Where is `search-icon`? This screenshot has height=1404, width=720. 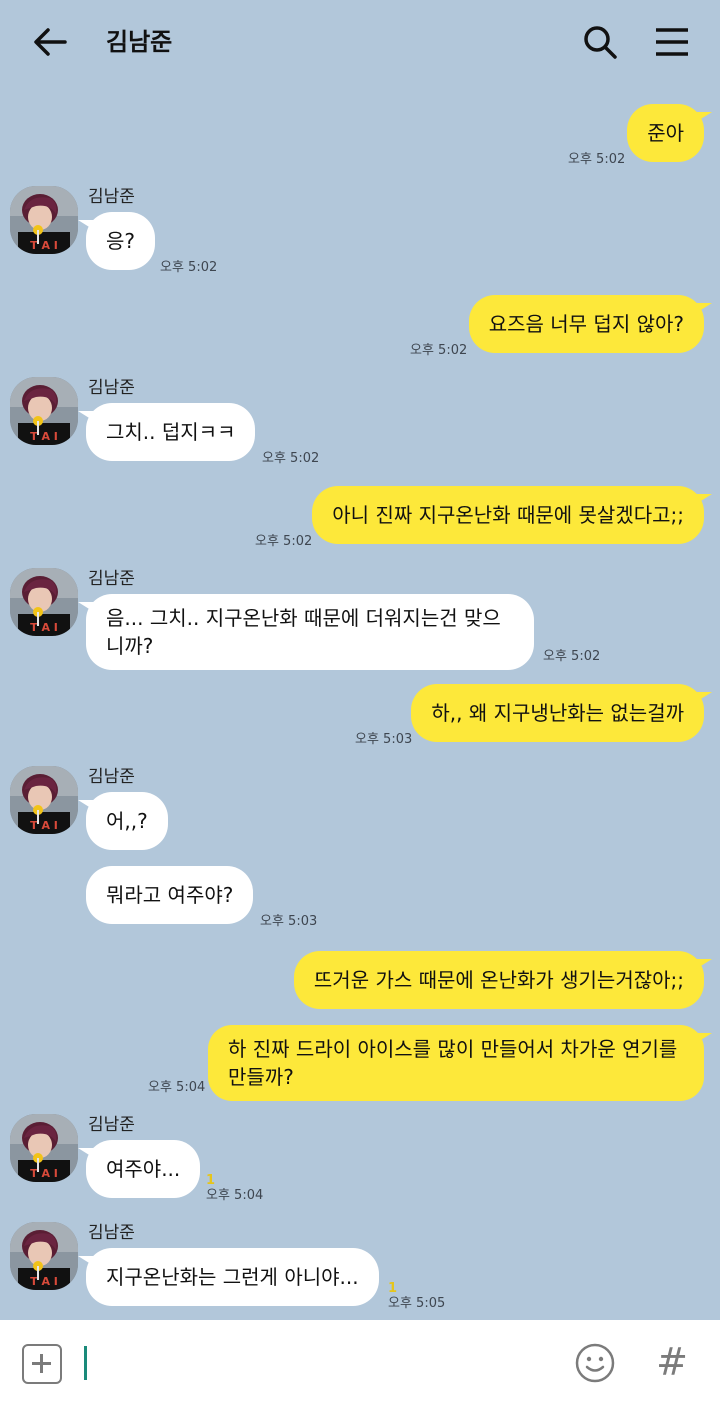 search-icon is located at coordinates (600, 42).